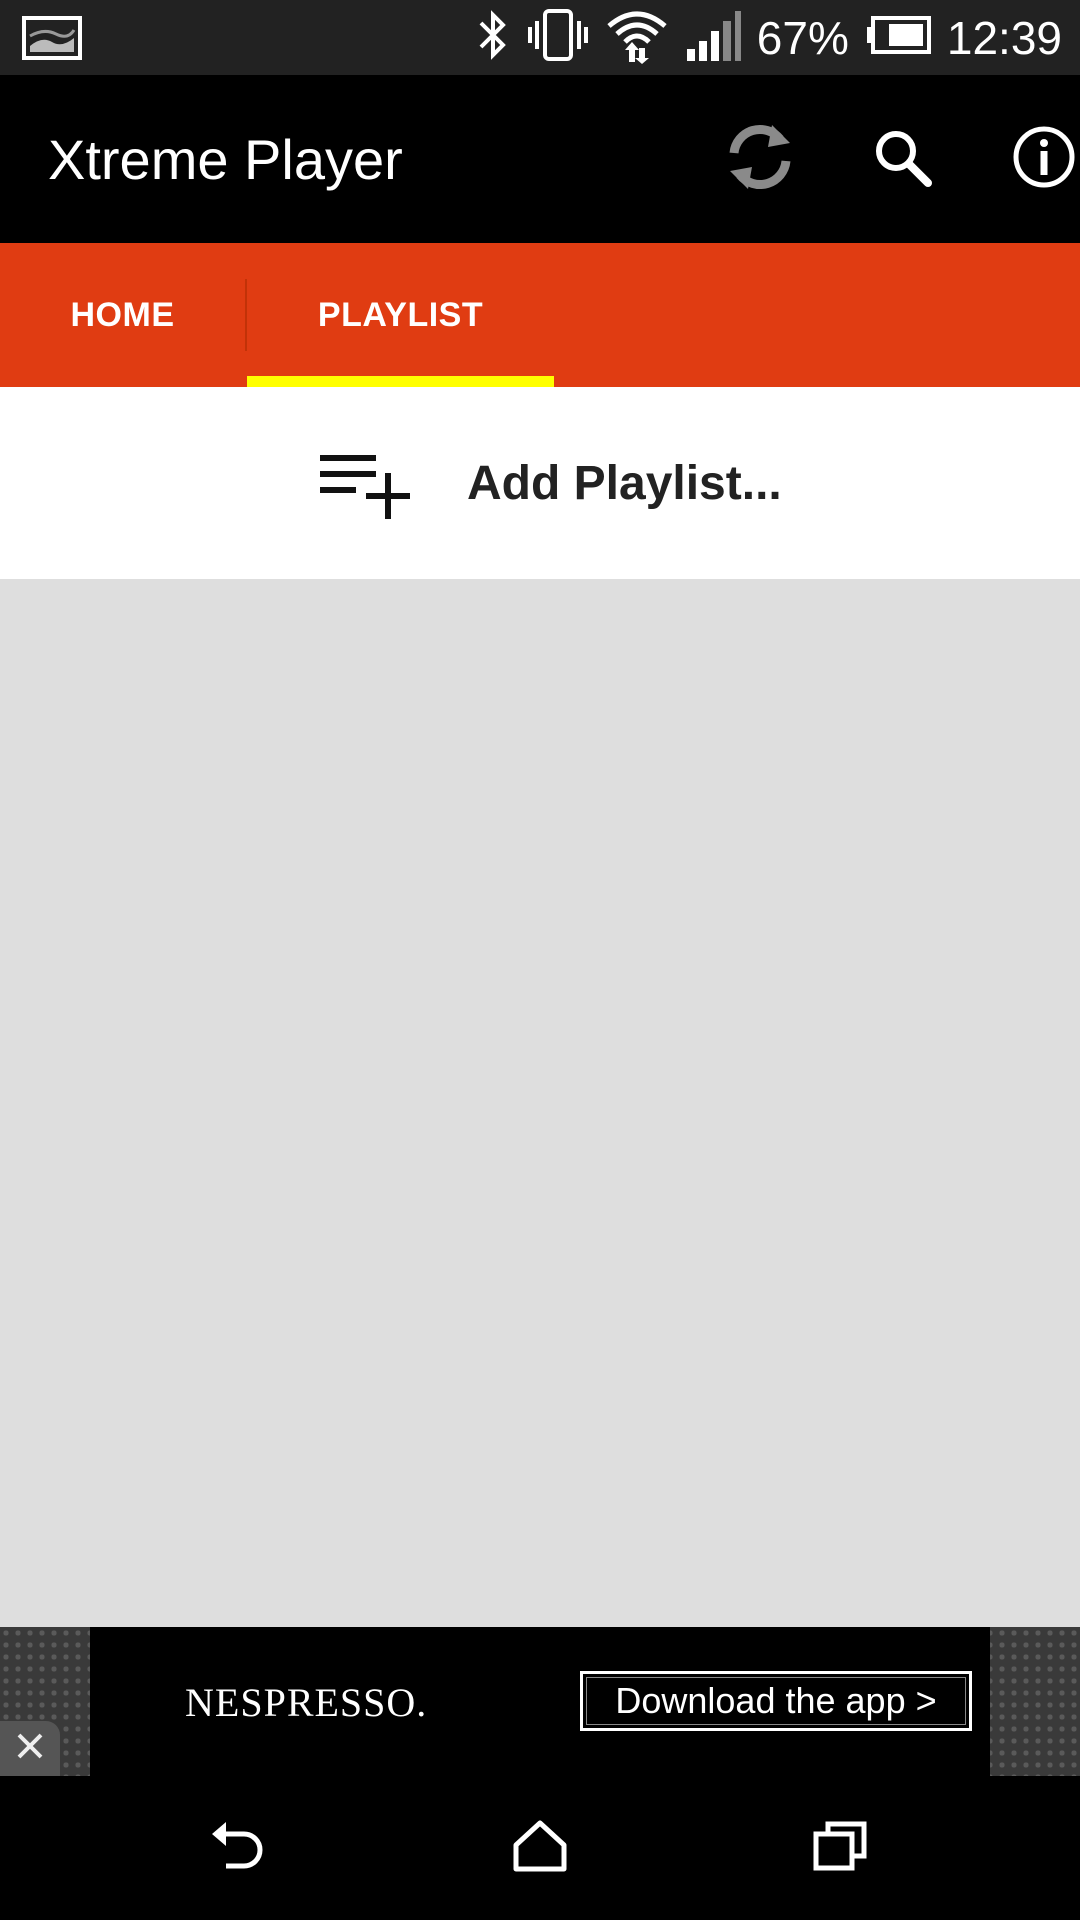 The width and height of the screenshot is (1080, 1920). I want to click on playlist-add-icon, so click(365, 489).